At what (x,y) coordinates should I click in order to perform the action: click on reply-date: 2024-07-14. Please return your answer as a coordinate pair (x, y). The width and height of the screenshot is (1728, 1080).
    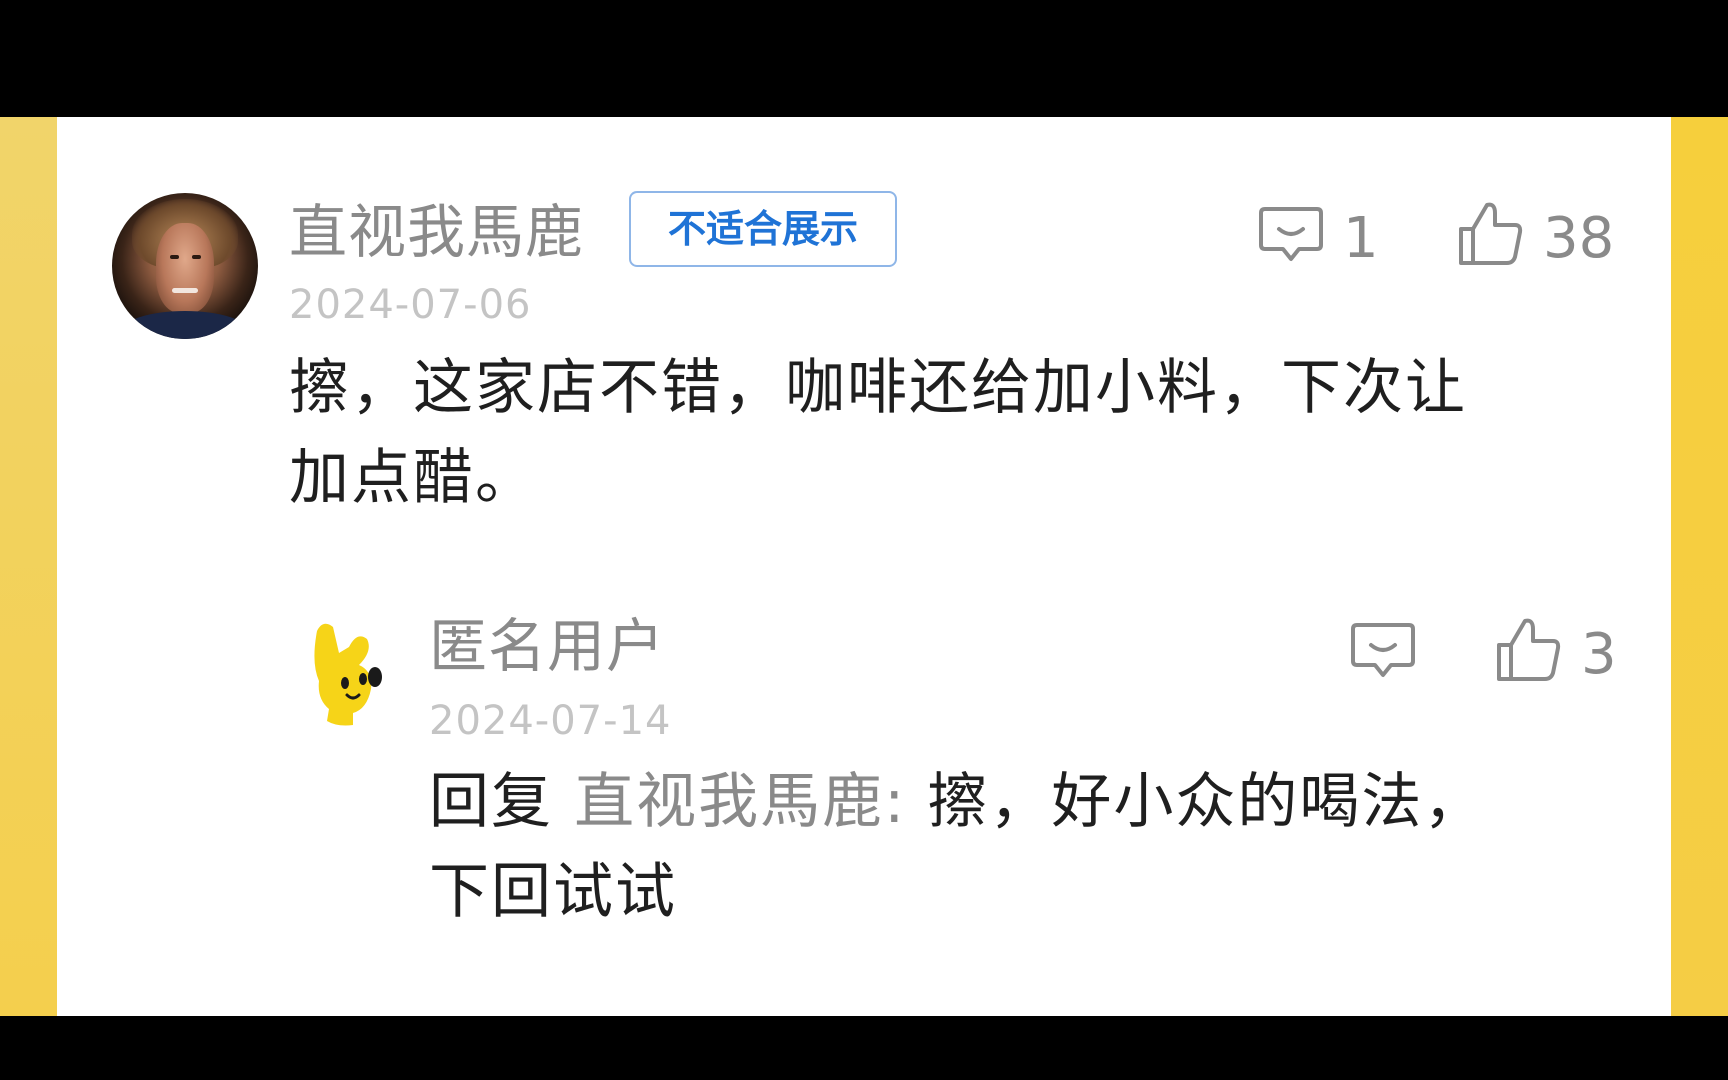
    Looking at the image, I should click on (550, 721).